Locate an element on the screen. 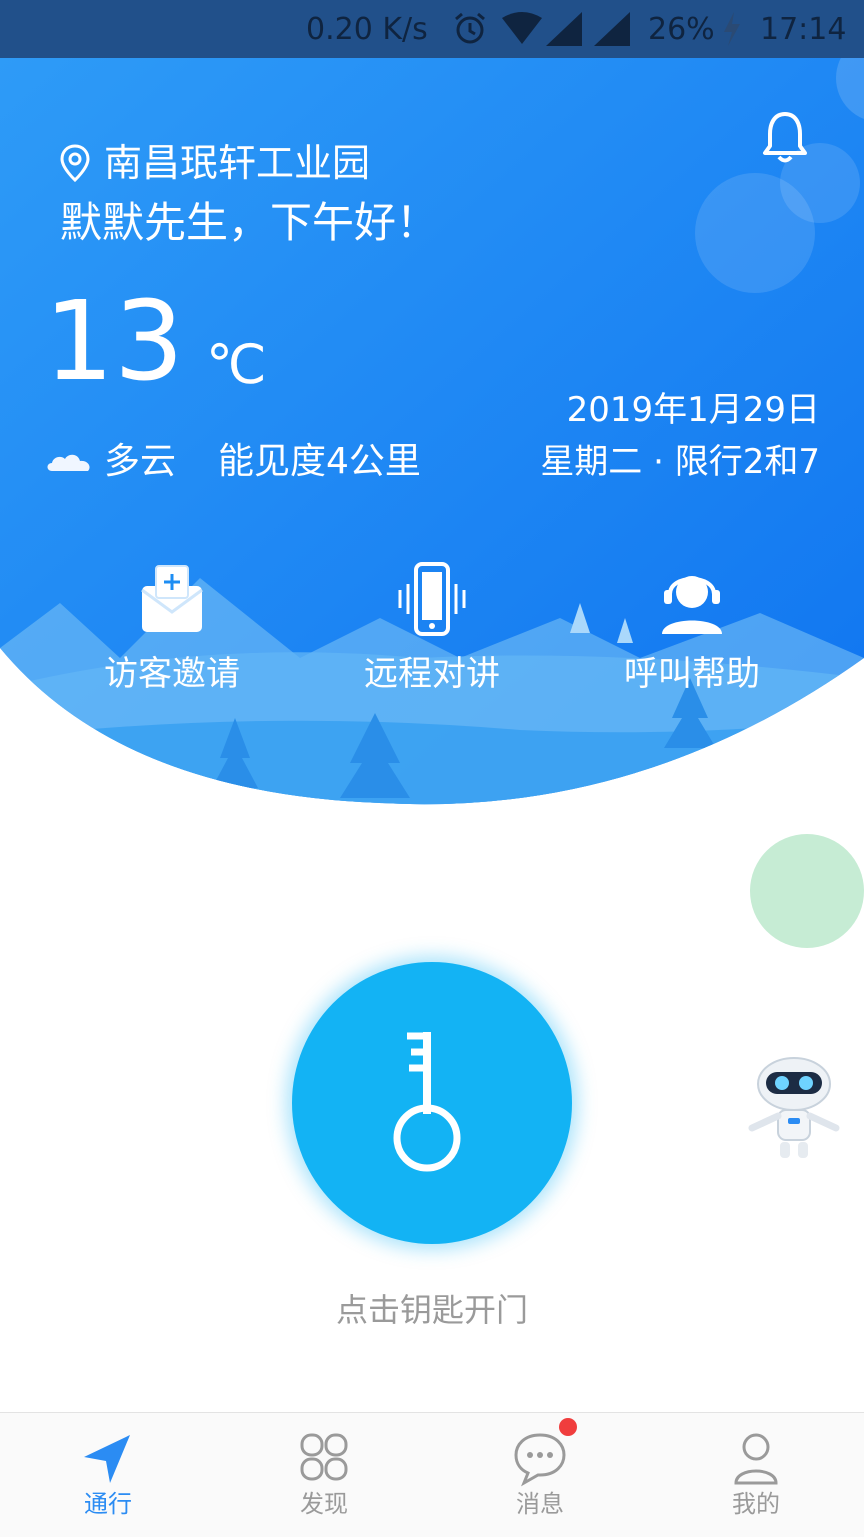  cloud-icon is located at coordinates (68, 462).